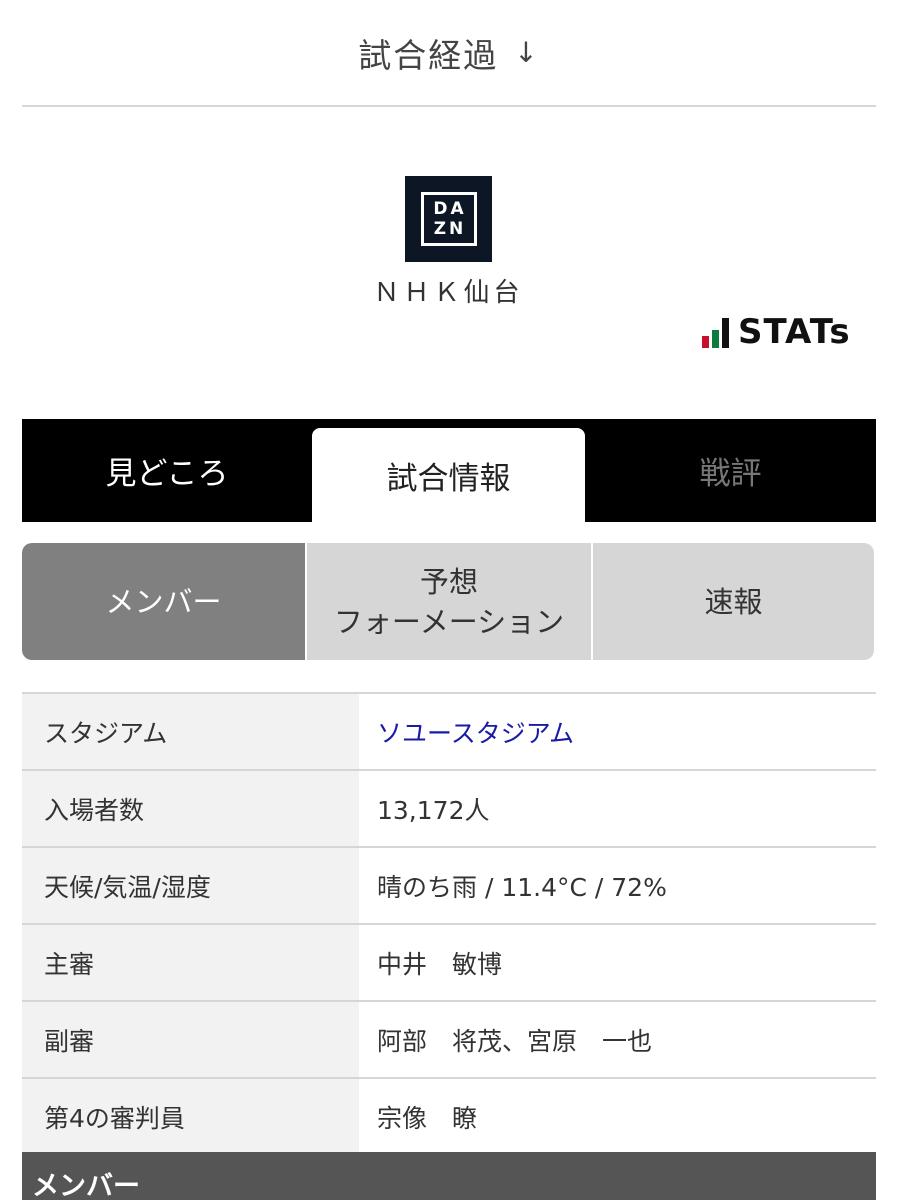 The image size is (897, 1200). What do you see at coordinates (190, 808) in the screenshot?
I see `attendance-label: 入場者数` at bounding box center [190, 808].